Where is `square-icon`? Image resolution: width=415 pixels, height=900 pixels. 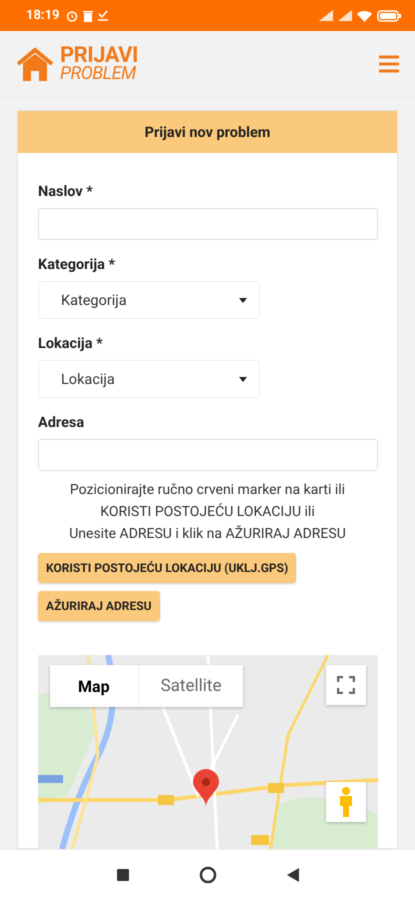
square-icon is located at coordinates (122, 875).